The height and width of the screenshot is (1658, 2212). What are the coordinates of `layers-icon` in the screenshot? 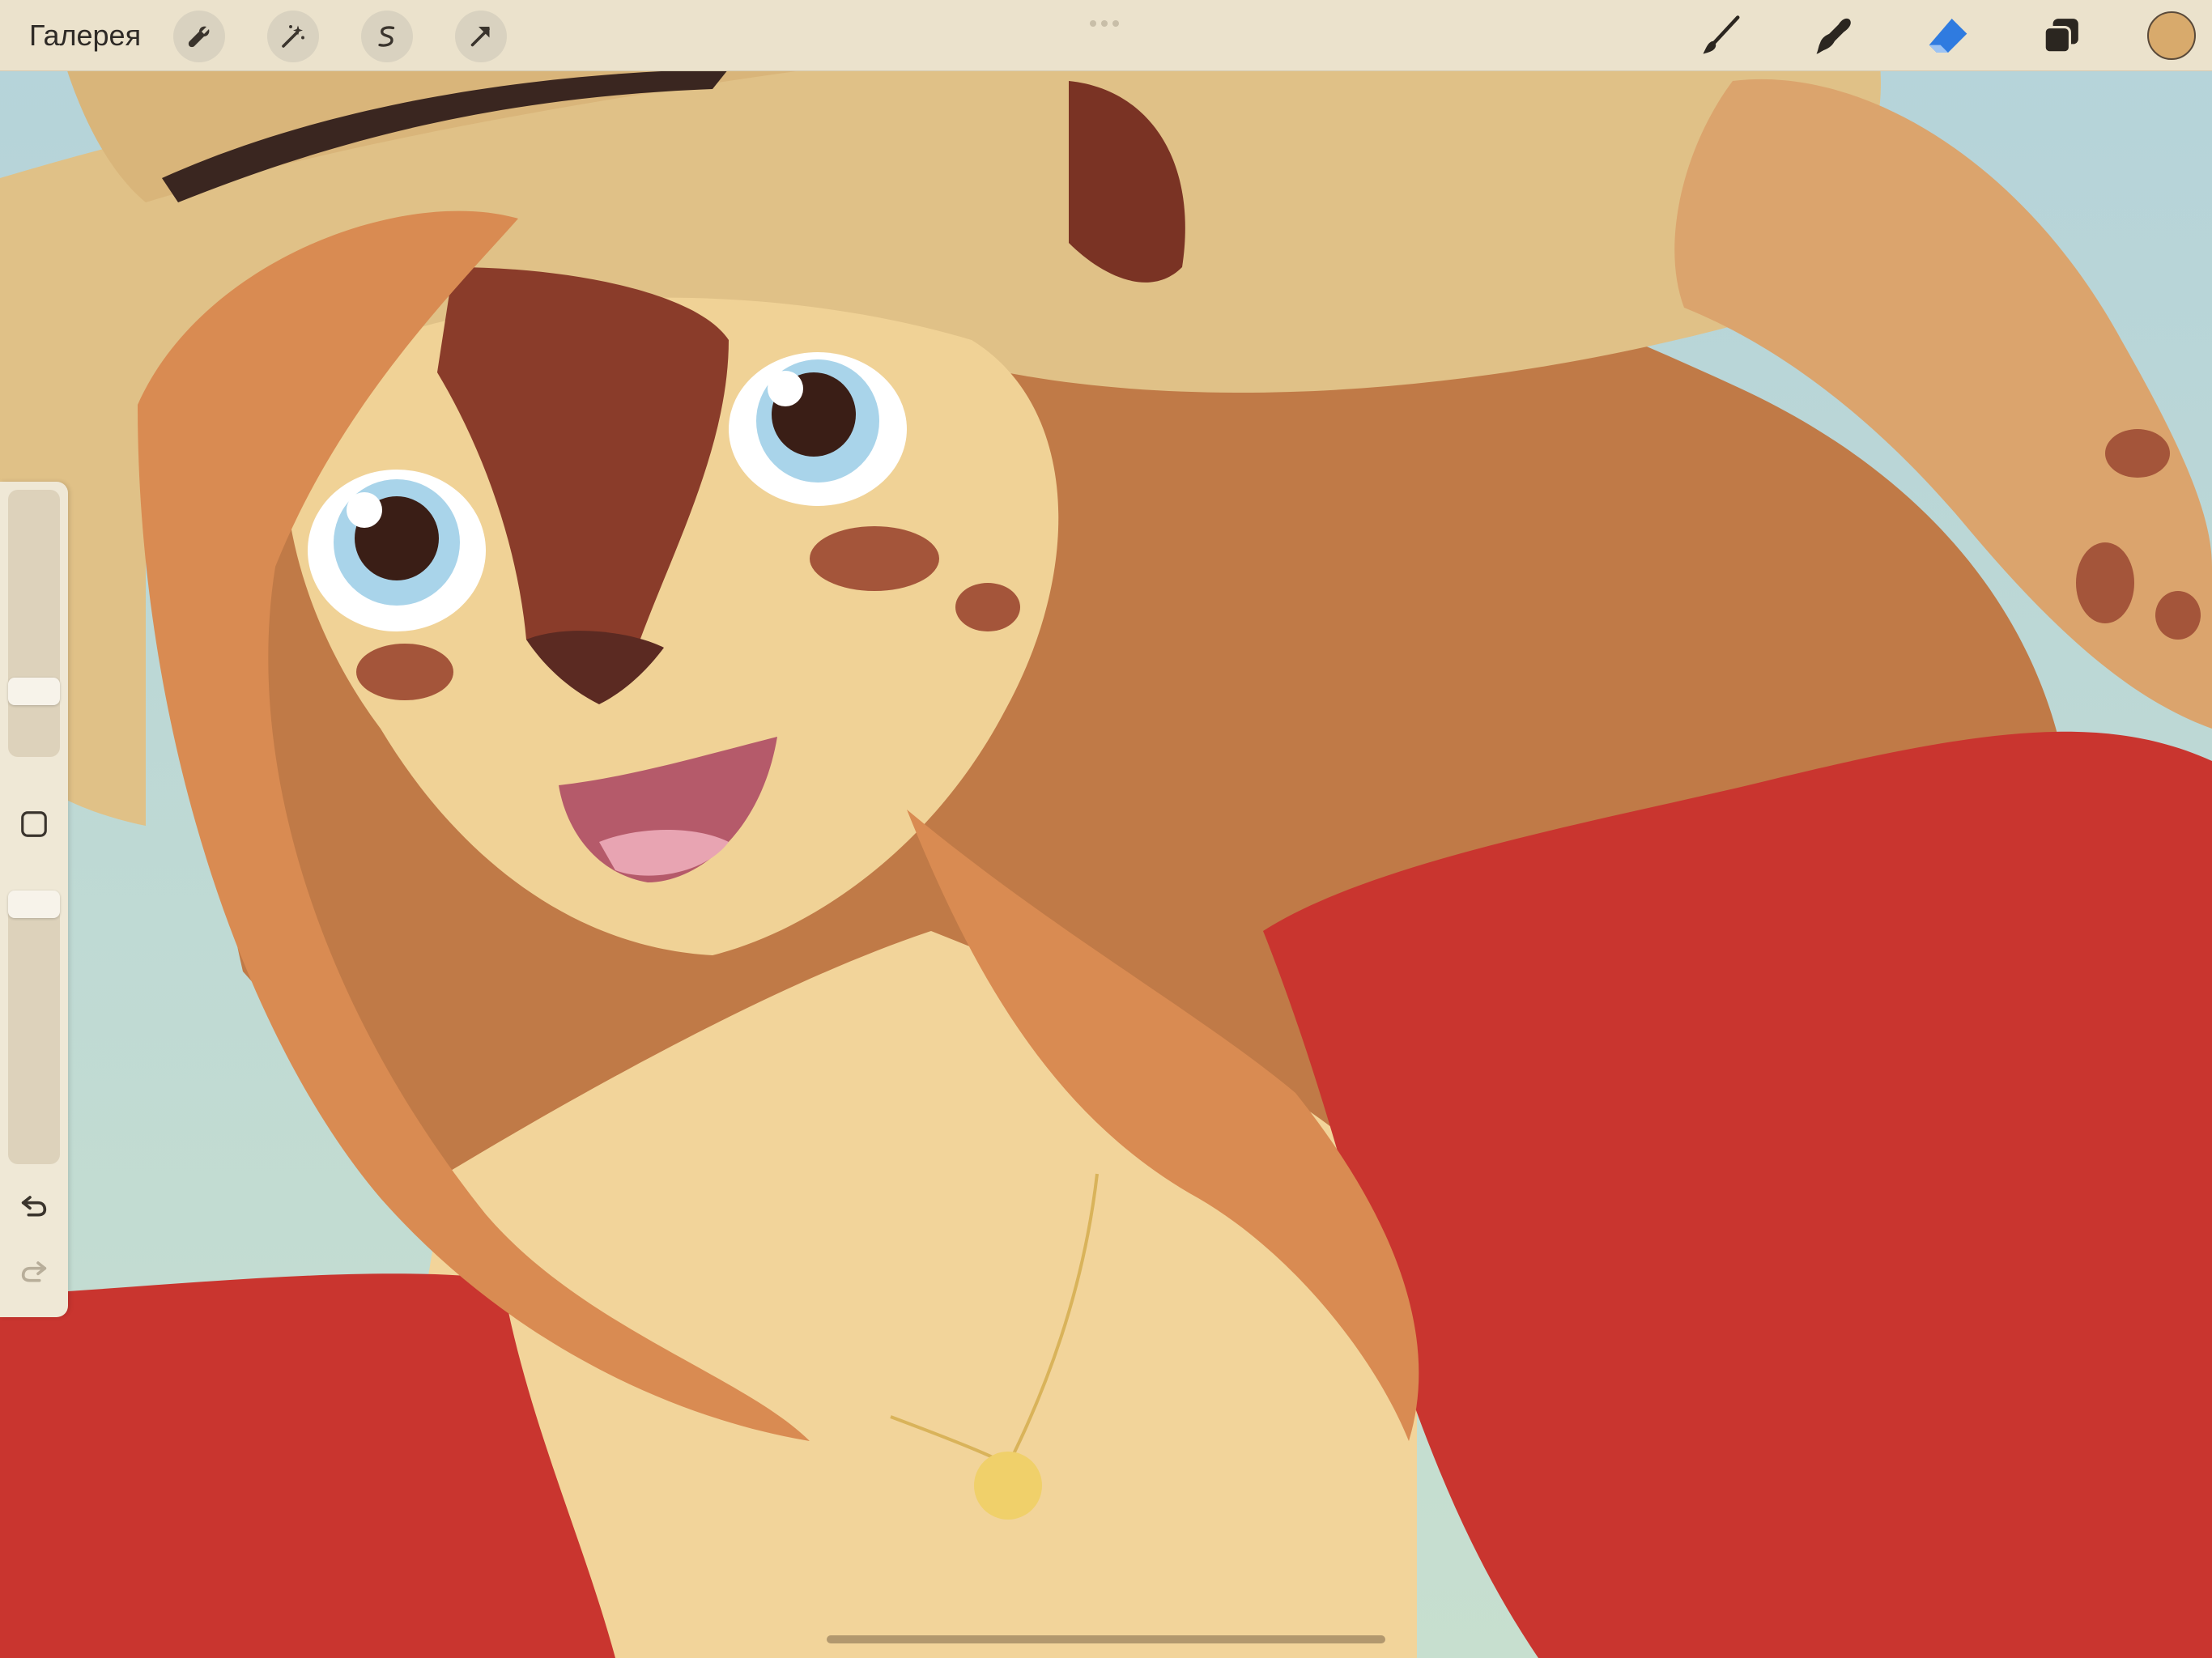 It's located at (2061, 36).